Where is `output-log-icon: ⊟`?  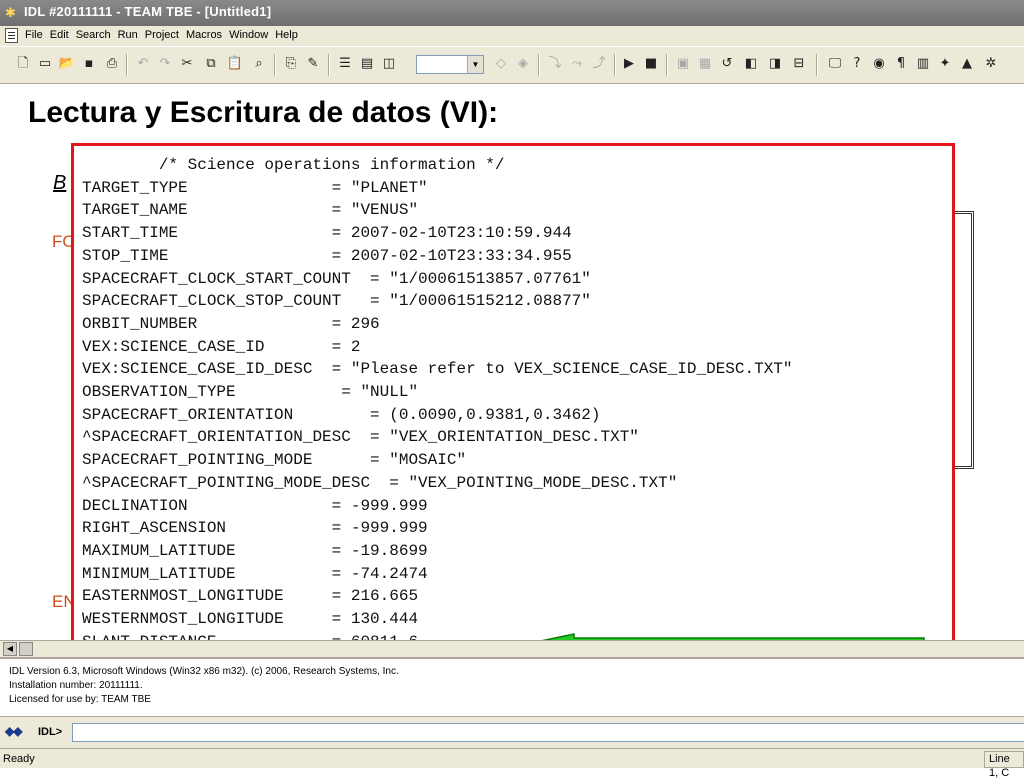
output-log-icon: ⊟ is located at coordinates (799, 64).